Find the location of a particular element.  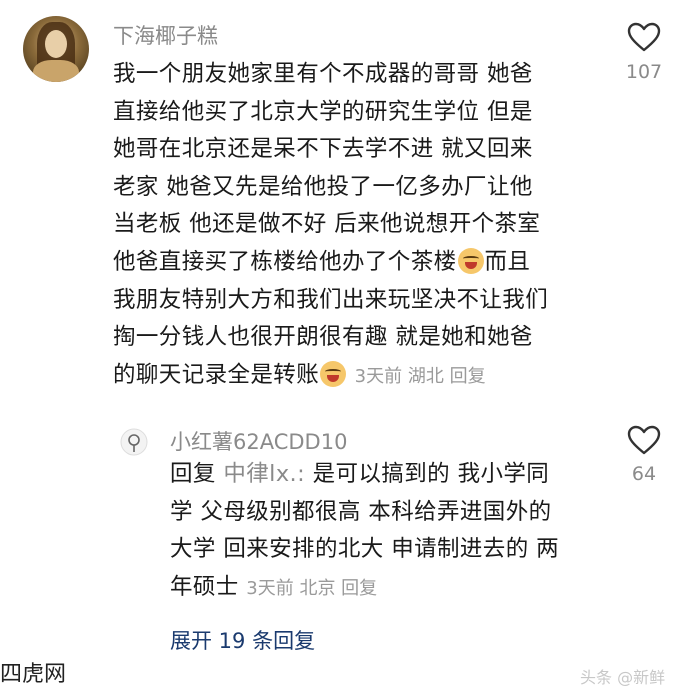

comment-meta: 3天前 湖北 回复 is located at coordinates (420, 376).